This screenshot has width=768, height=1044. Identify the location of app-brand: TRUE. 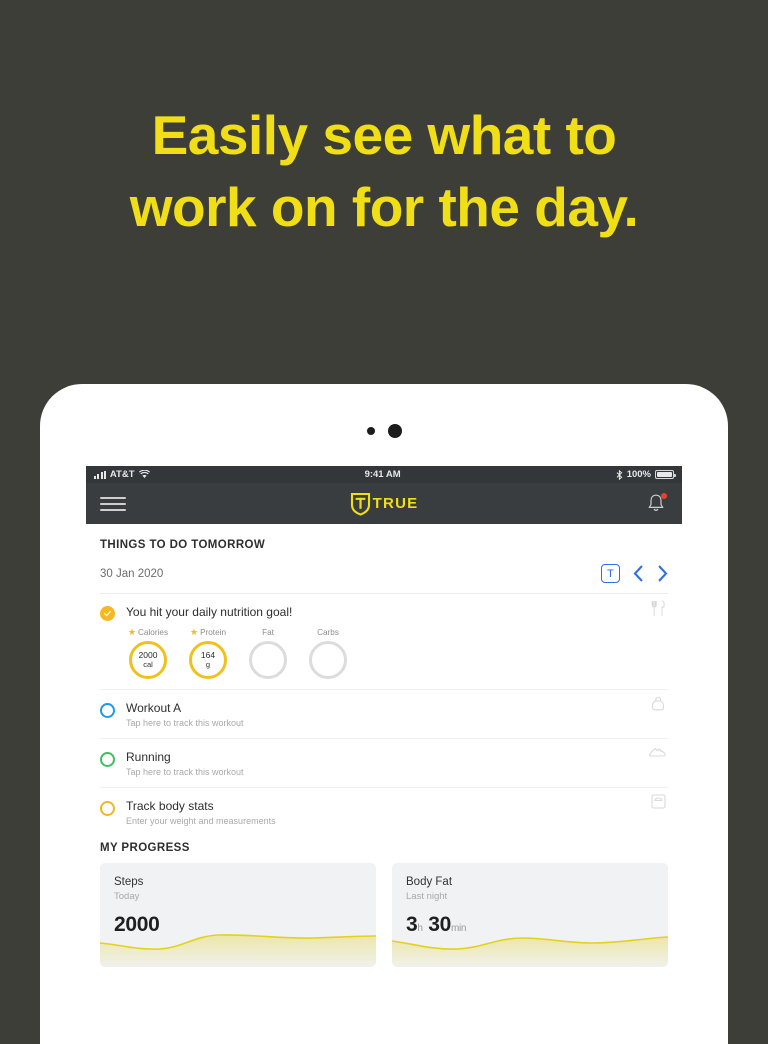
(384, 504).